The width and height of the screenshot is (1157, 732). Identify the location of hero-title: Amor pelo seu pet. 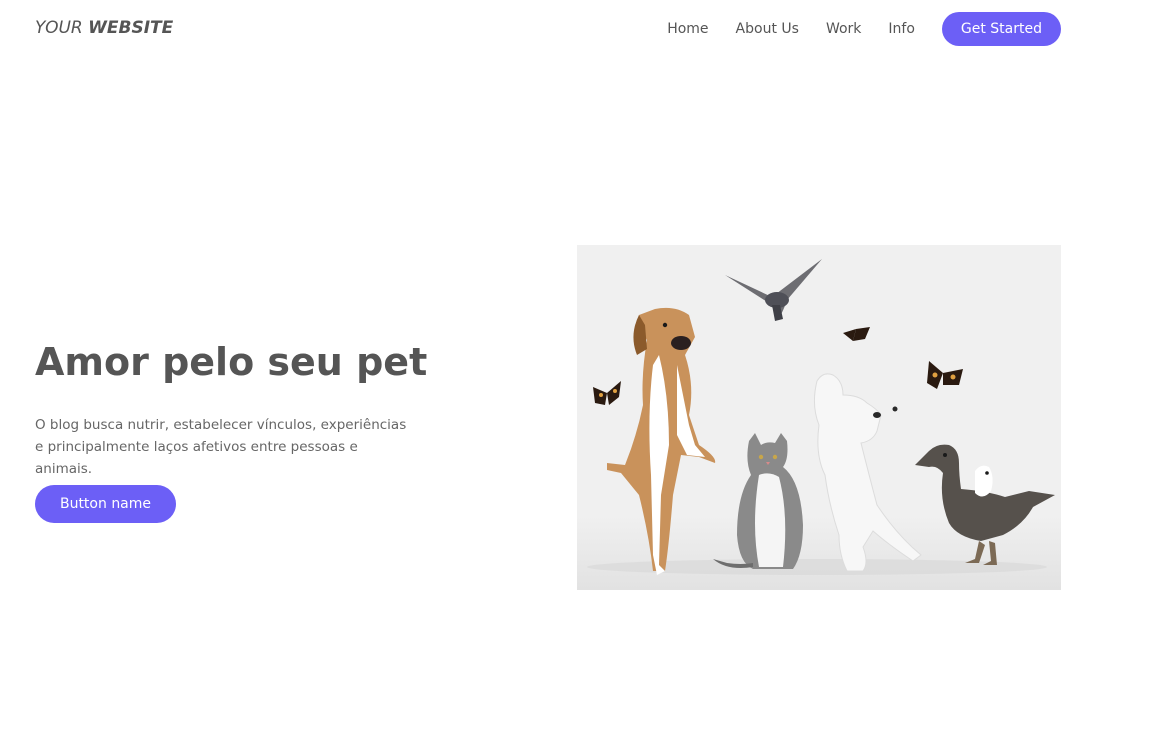
(231, 362).